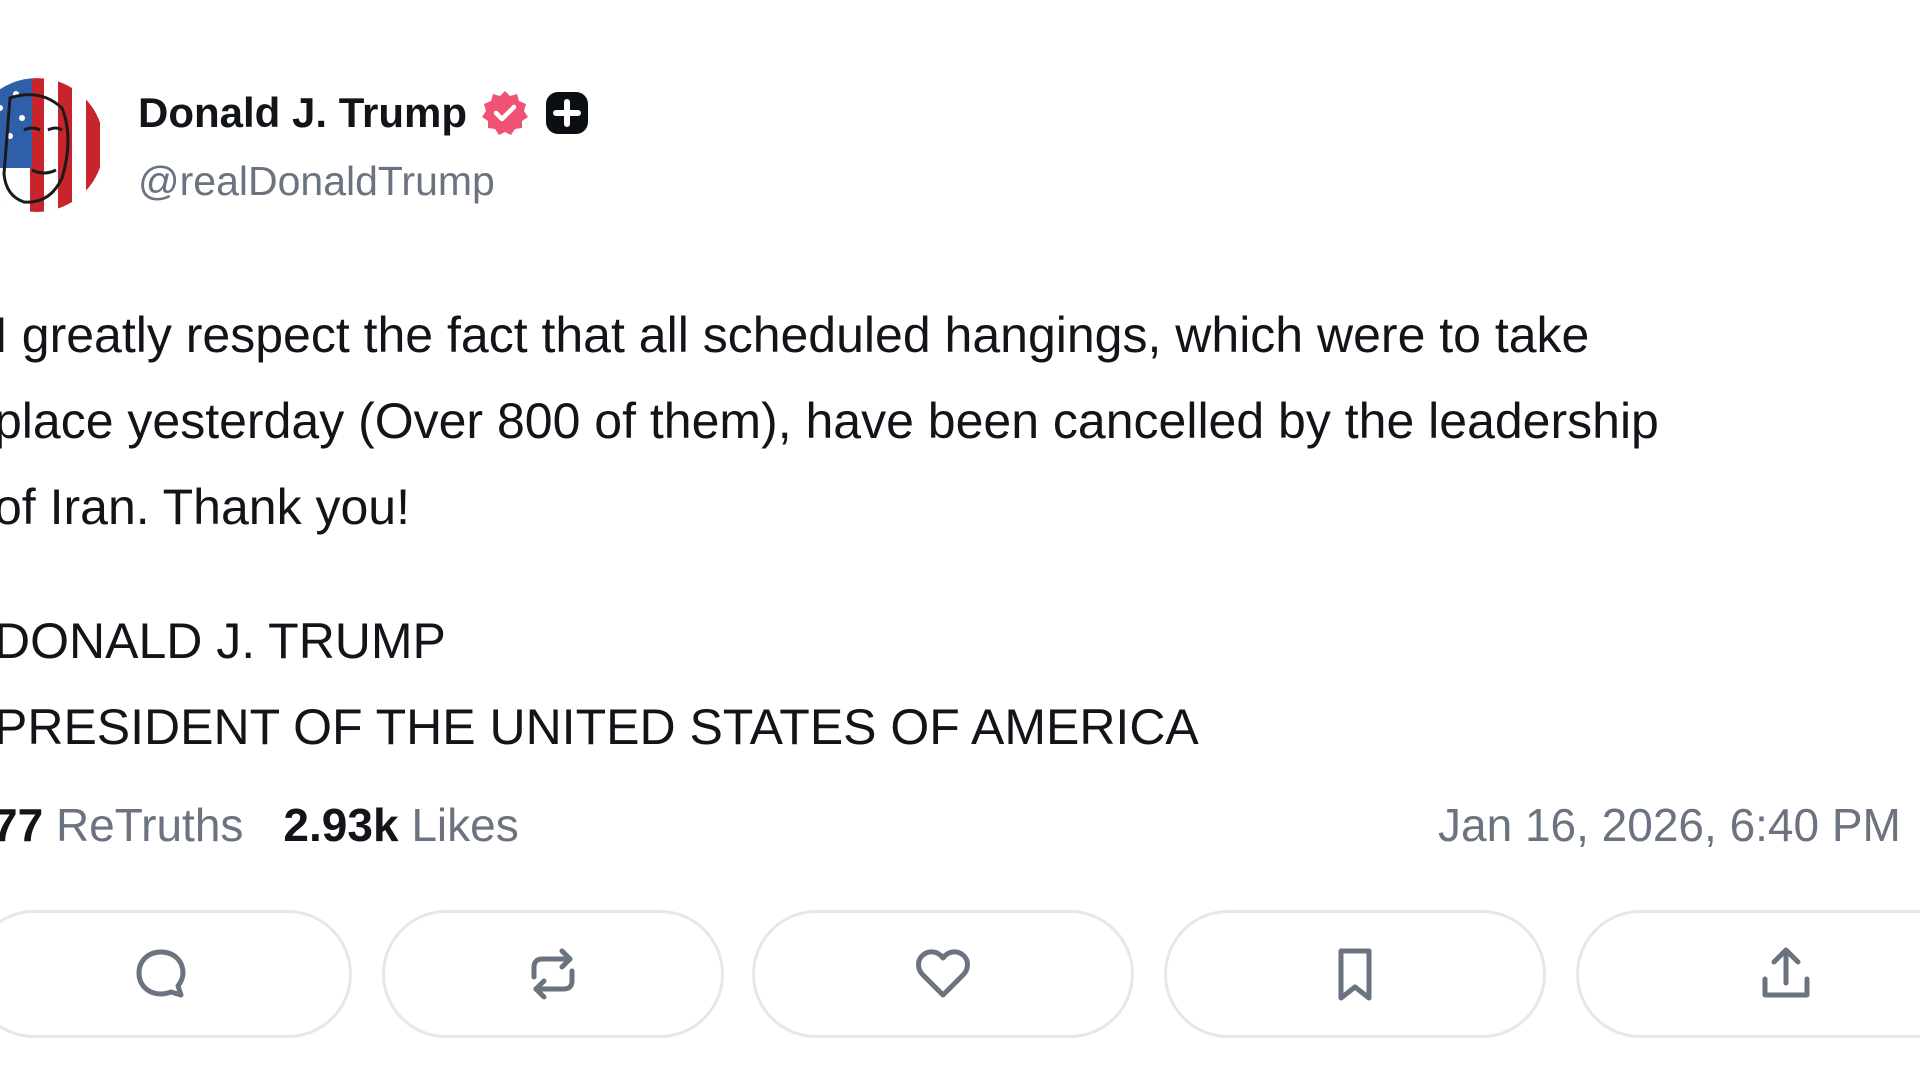 The width and height of the screenshot is (1920, 1080). I want to click on heart-icon, so click(943, 973).